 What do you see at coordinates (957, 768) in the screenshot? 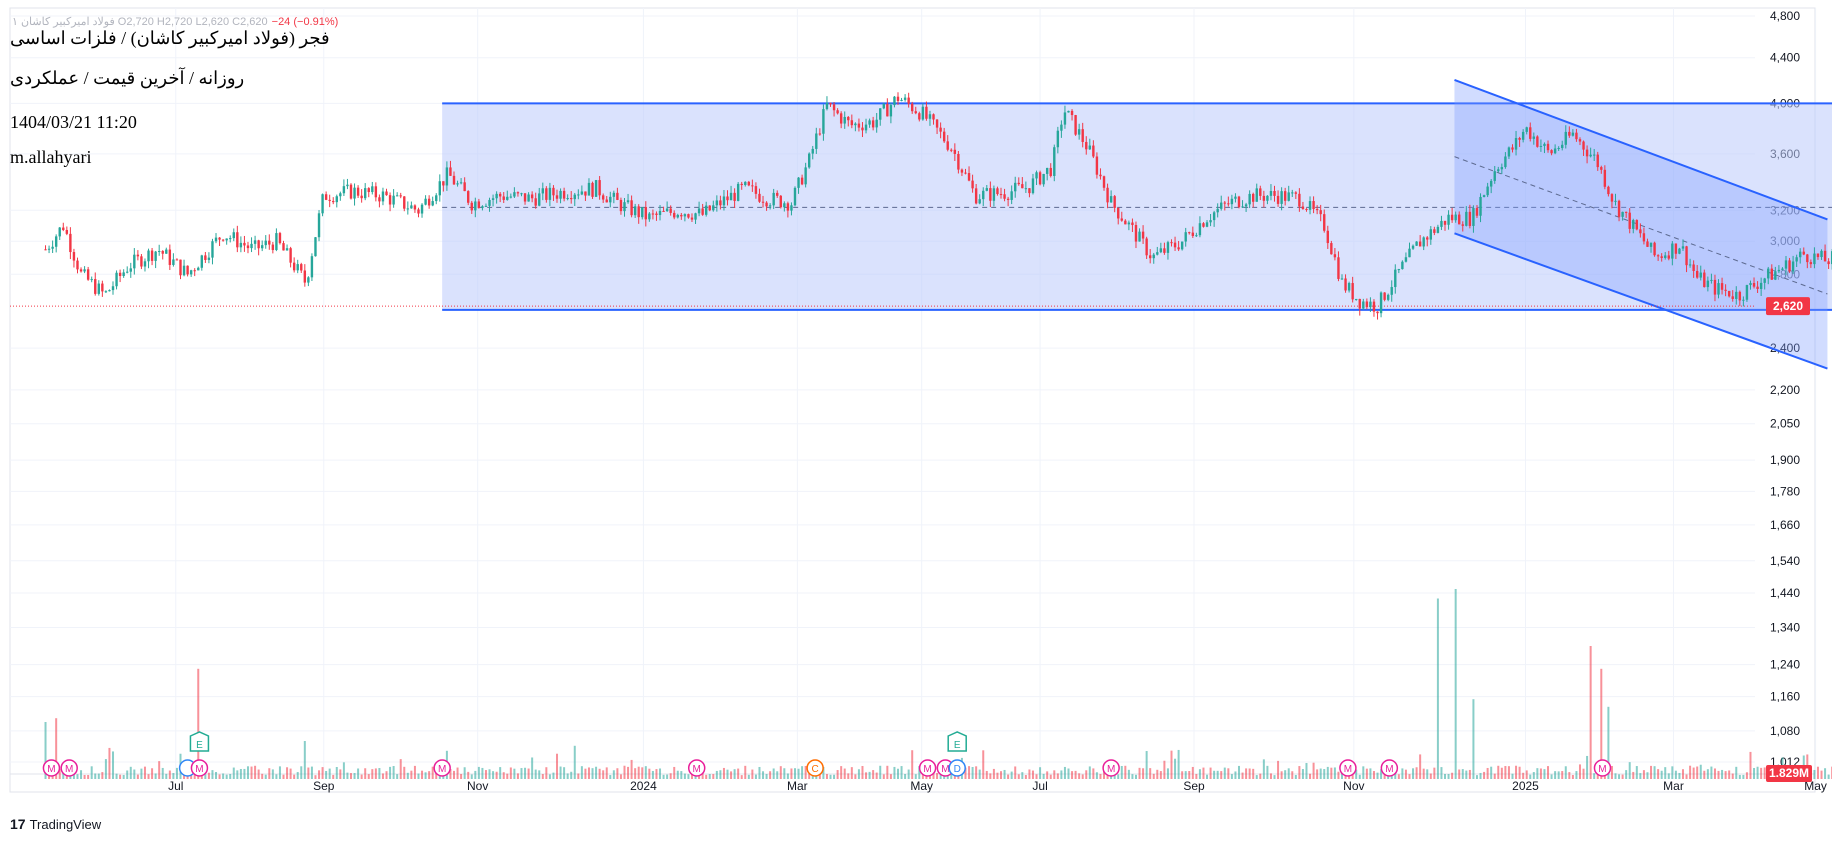
I see `event-marker-d: D` at bounding box center [957, 768].